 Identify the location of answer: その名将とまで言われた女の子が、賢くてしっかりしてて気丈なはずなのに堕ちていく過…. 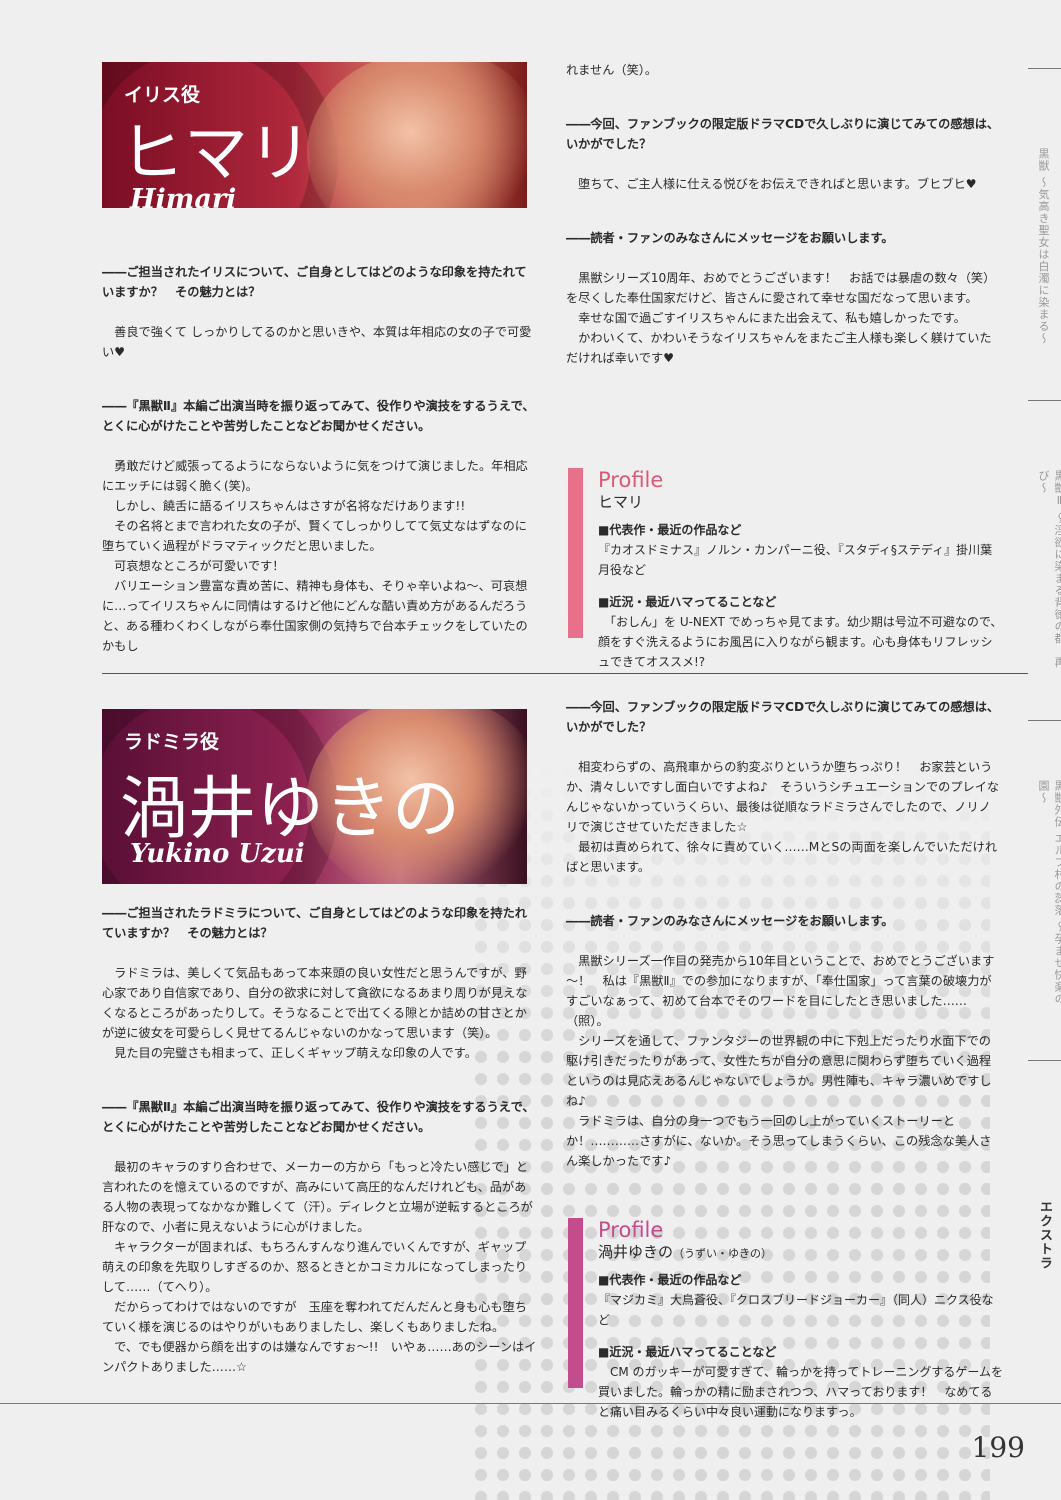
(314, 536).